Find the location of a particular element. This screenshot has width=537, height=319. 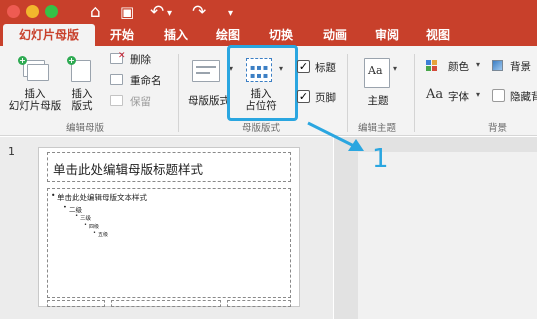

rename-label: 重命名 is located at coordinates (146, 81).